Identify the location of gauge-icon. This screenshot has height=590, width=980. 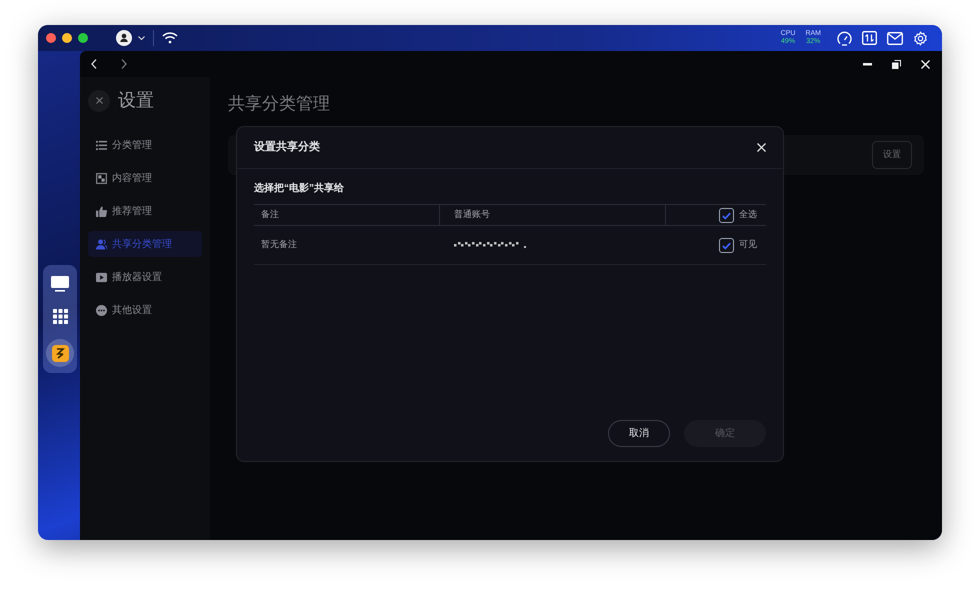
(844, 38).